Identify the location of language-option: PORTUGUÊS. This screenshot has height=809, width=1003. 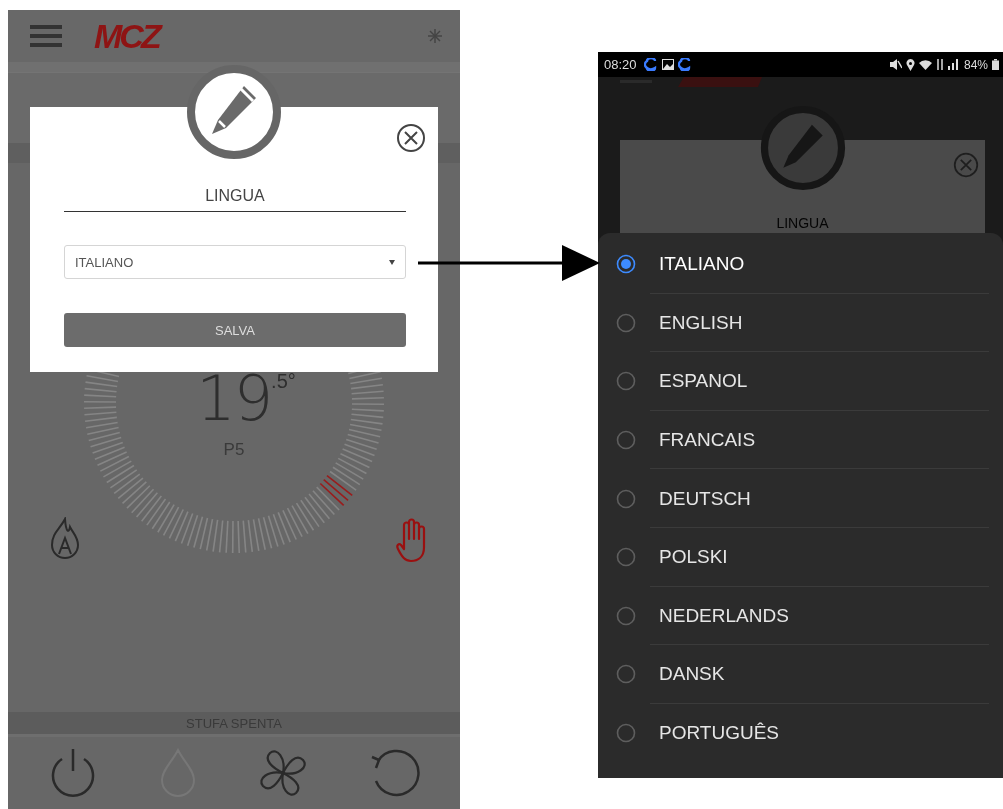
(800, 733).